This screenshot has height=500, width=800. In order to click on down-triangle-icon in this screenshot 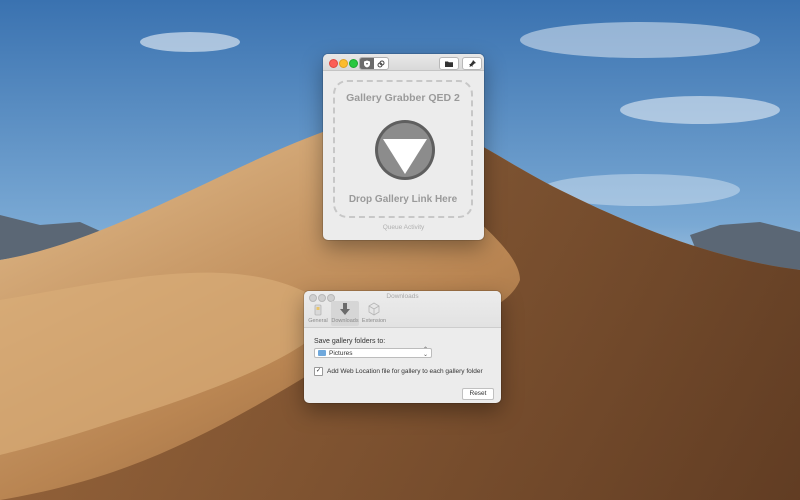, I will do `click(405, 150)`.